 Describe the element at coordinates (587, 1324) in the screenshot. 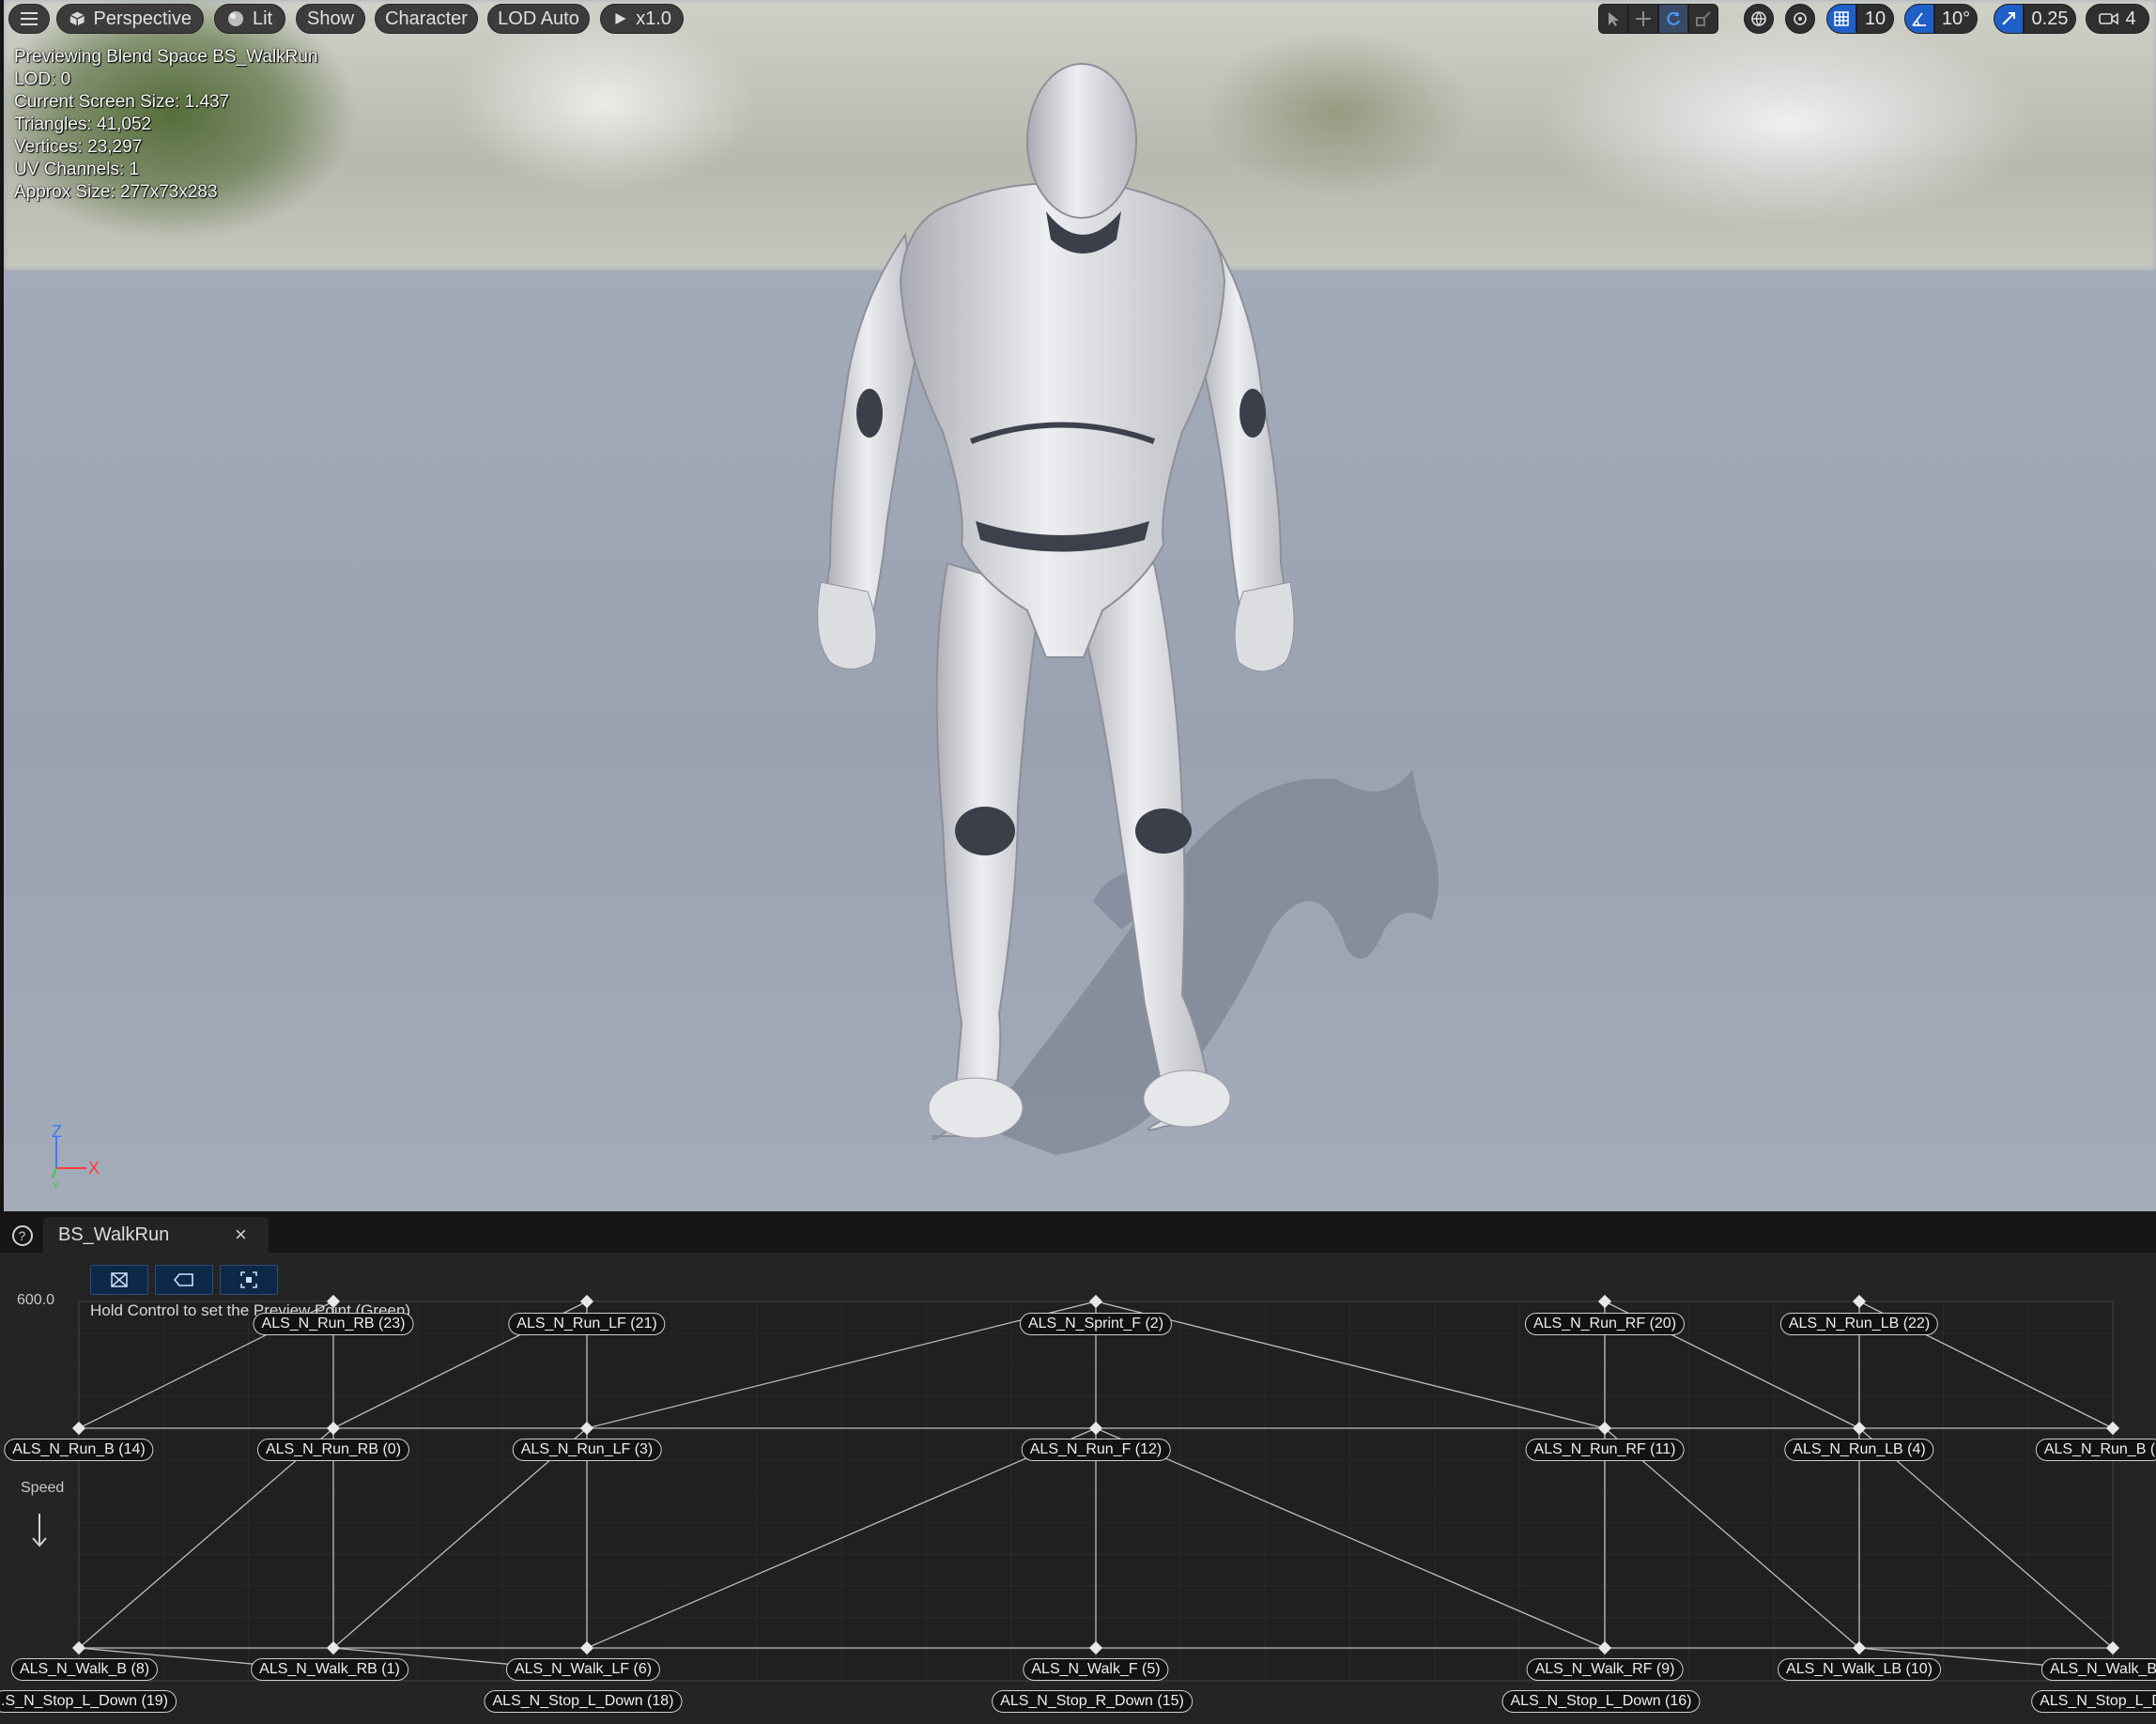

I see `sample-label: ALS_N_Run_LF (21)` at that location.